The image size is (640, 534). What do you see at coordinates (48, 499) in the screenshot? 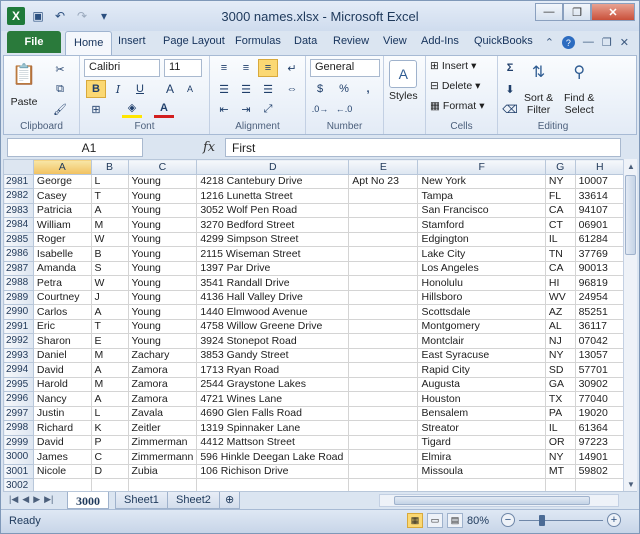
I see `last-sheet-icon: ▶|` at bounding box center [48, 499].